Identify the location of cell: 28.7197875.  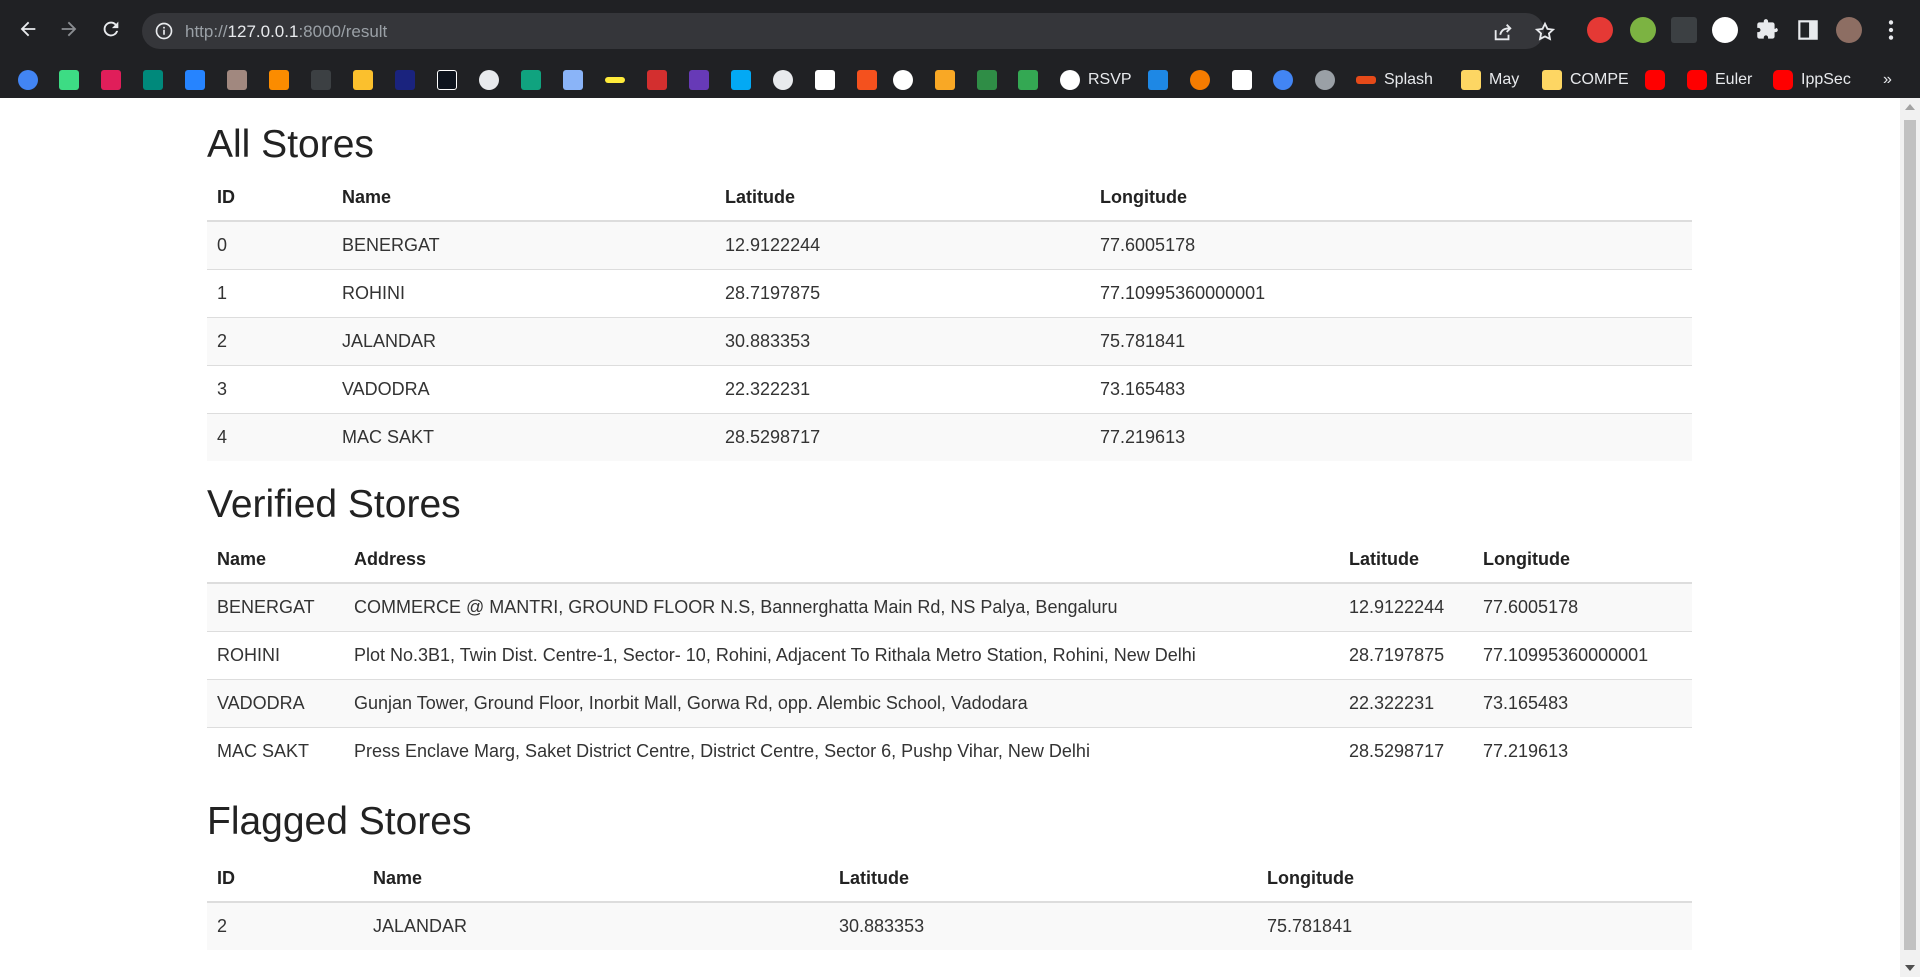
(1406, 654).